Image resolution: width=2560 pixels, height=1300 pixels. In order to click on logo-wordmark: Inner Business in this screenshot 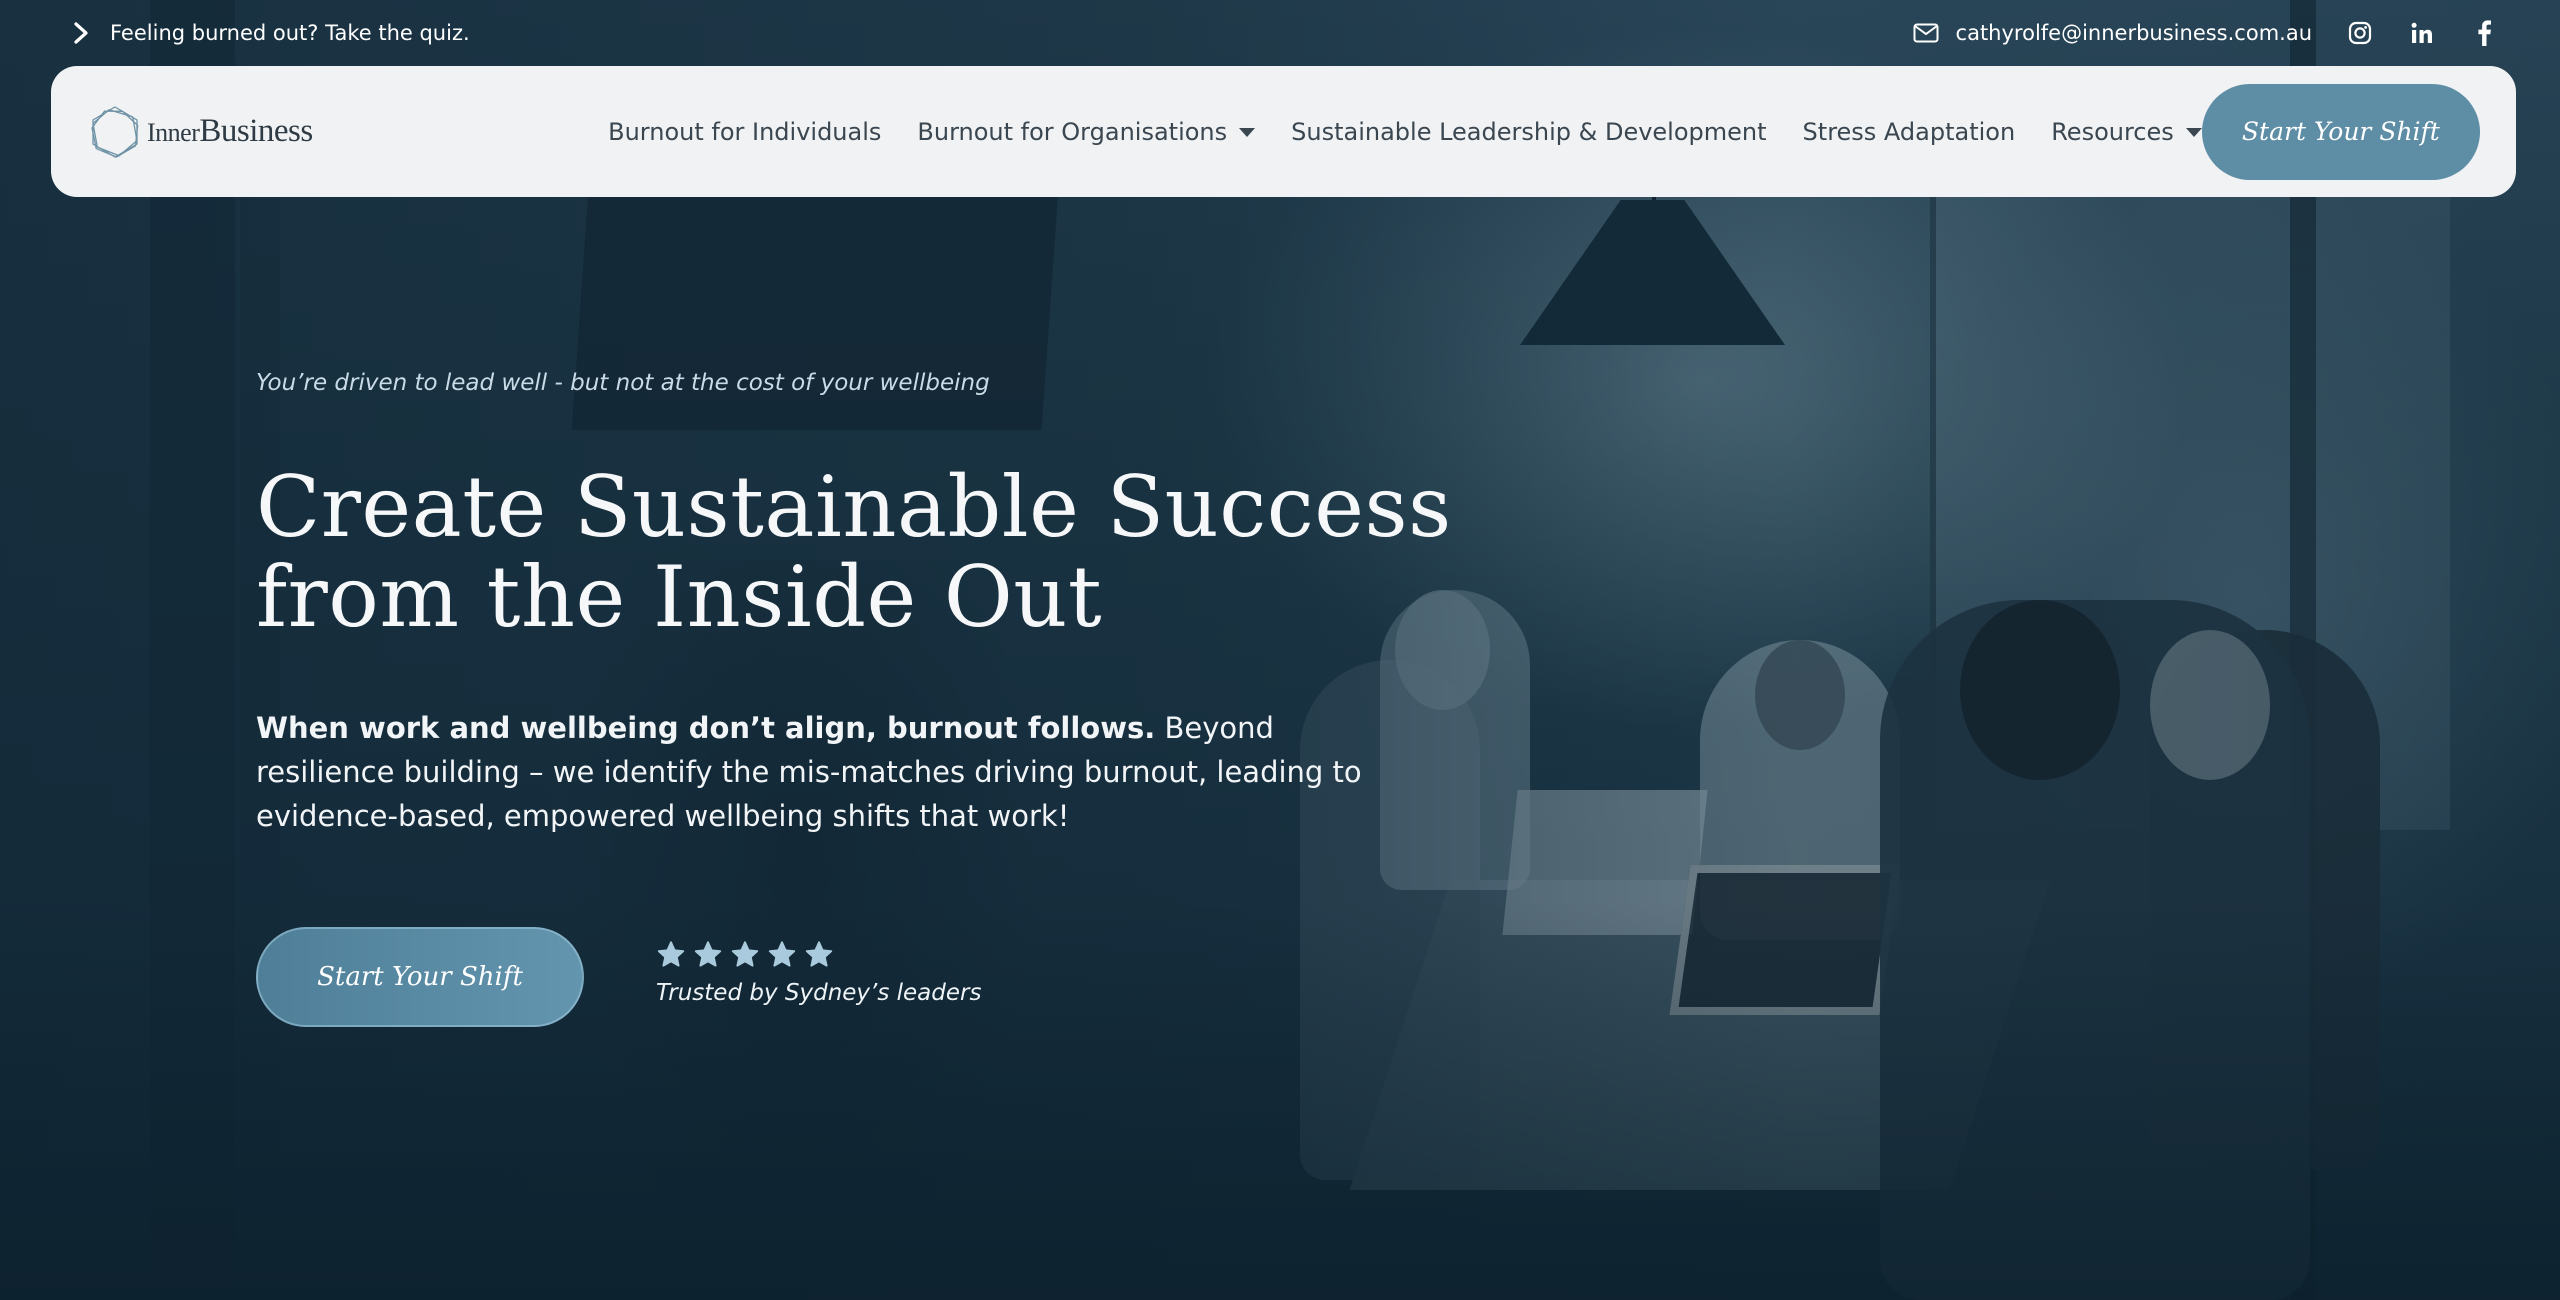, I will do `click(230, 131)`.